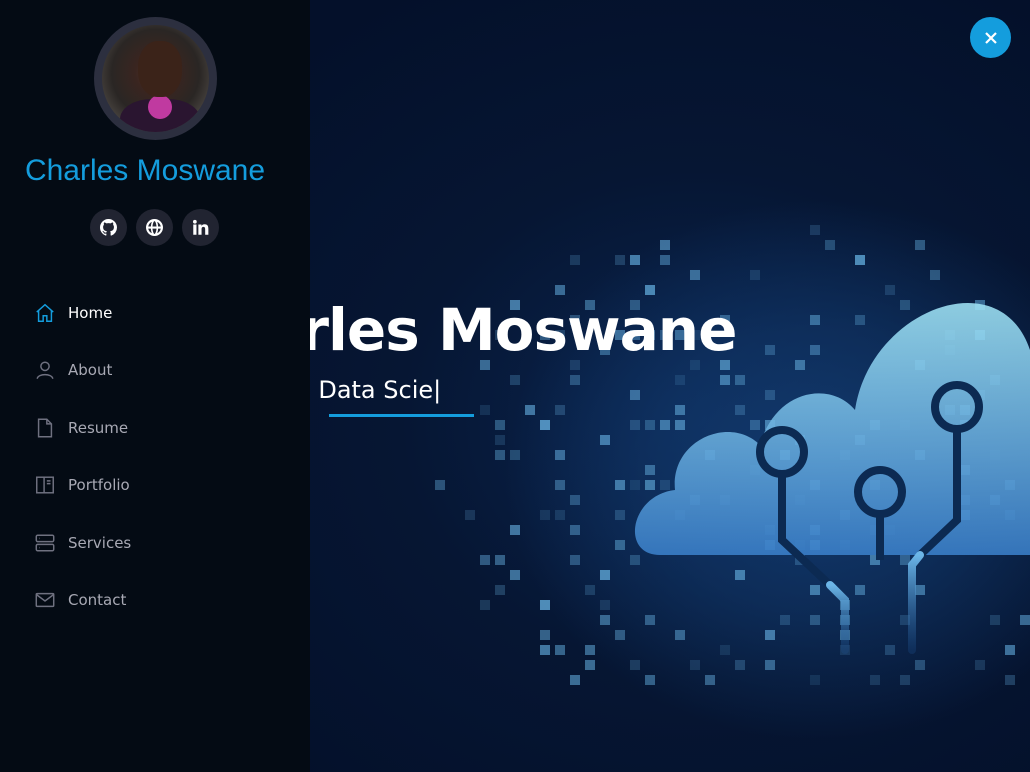 The width and height of the screenshot is (1030, 772). I want to click on avatar, so click(155, 78).